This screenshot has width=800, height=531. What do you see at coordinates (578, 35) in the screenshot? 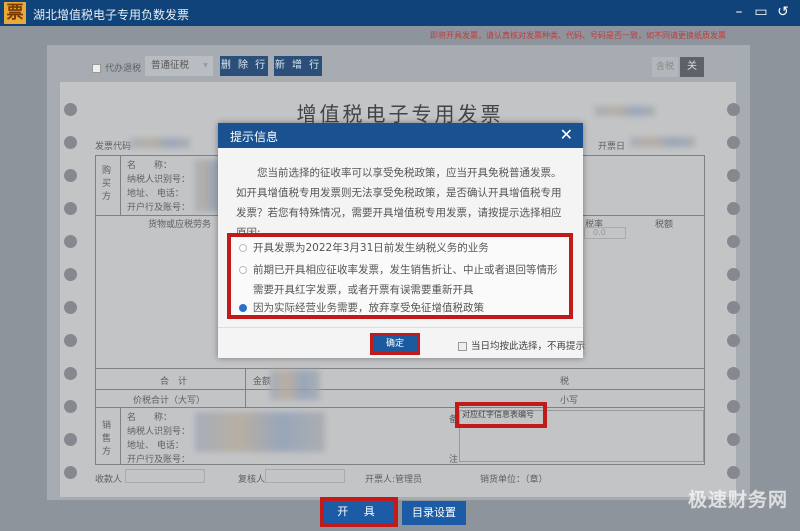
I see `notice-text: 即将开具发票，请认真核对发票种类、代码、号码是否一致，如不同请更换纸质发票` at bounding box center [578, 35].